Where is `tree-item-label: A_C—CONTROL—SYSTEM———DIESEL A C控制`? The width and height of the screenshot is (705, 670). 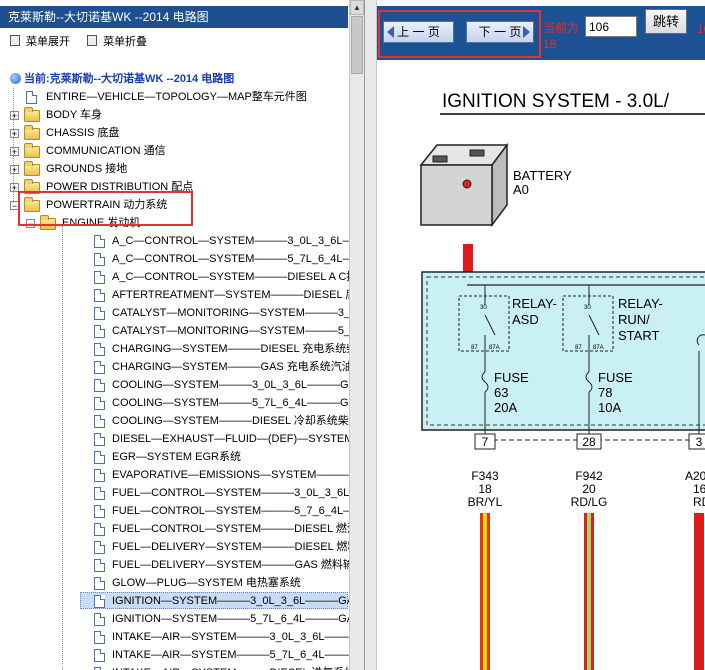
tree-item-label: A_C—CONTROL—SYSTEM———DIESEL A C控制 is located at coordinates (238, 277).